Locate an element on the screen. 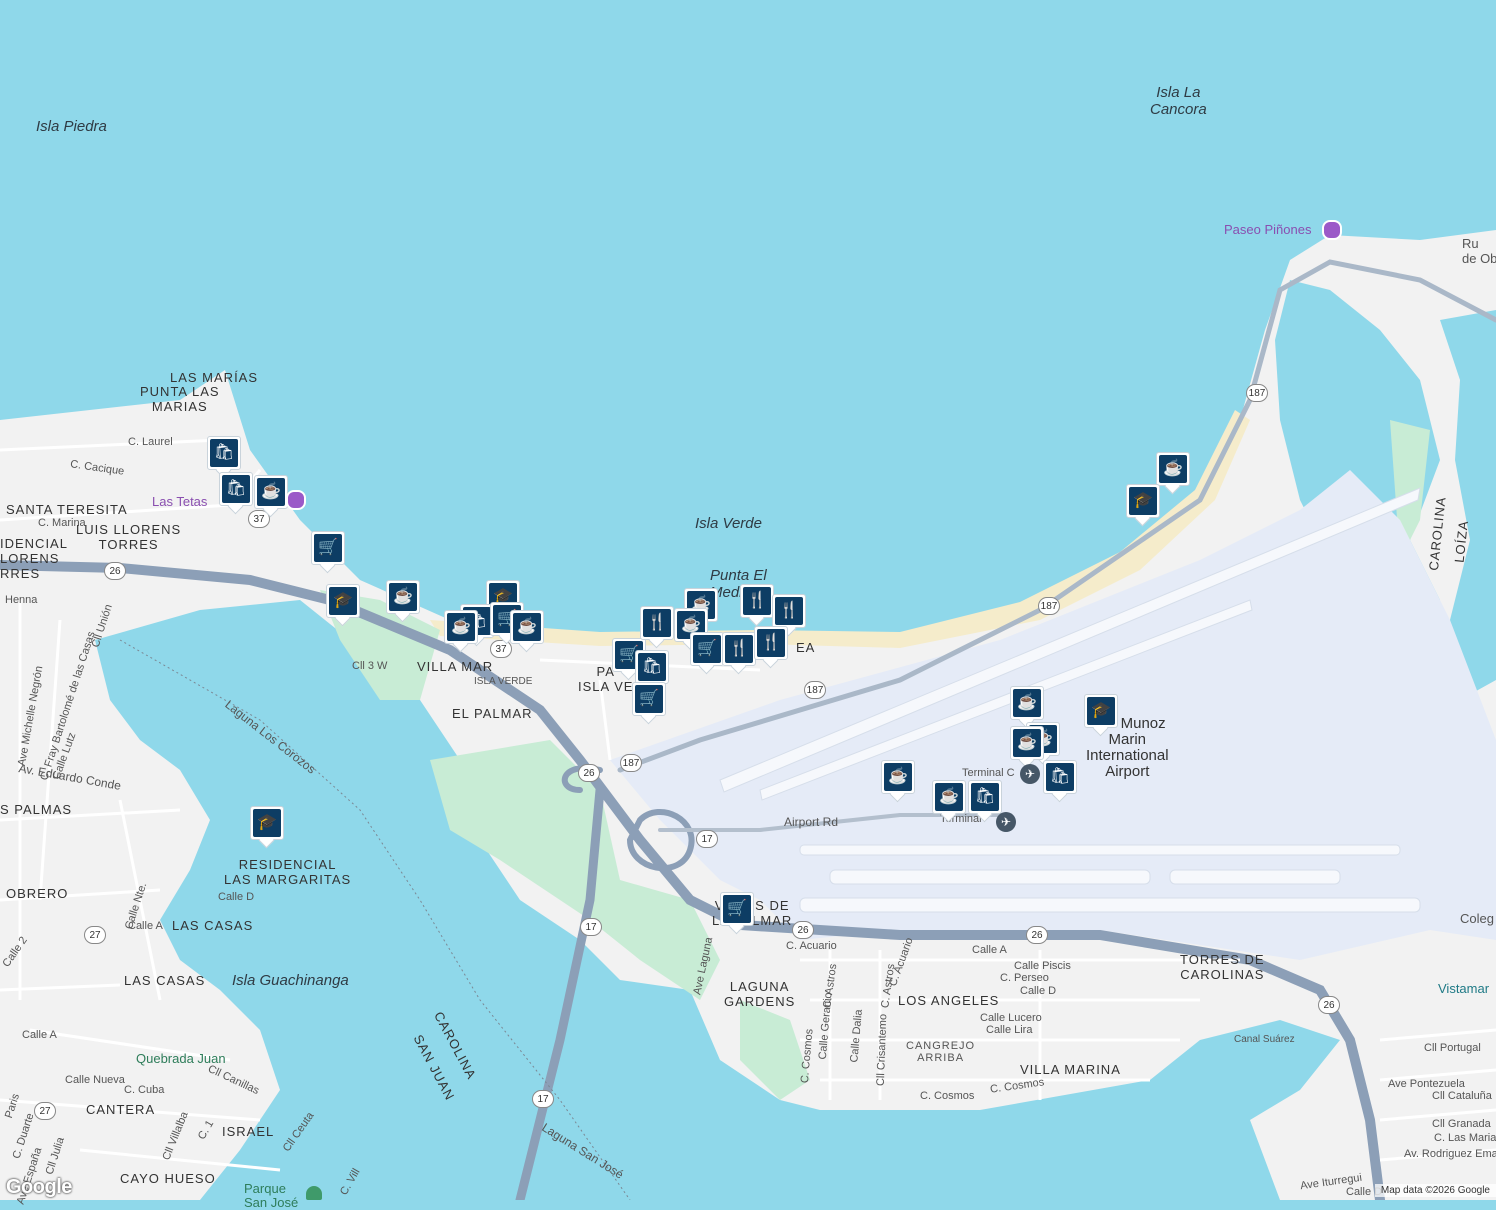 This screenshot has height=1210, width=1496. isla-la-cancora-label: Isla La Cancora is located at coordinates (1178, 101).